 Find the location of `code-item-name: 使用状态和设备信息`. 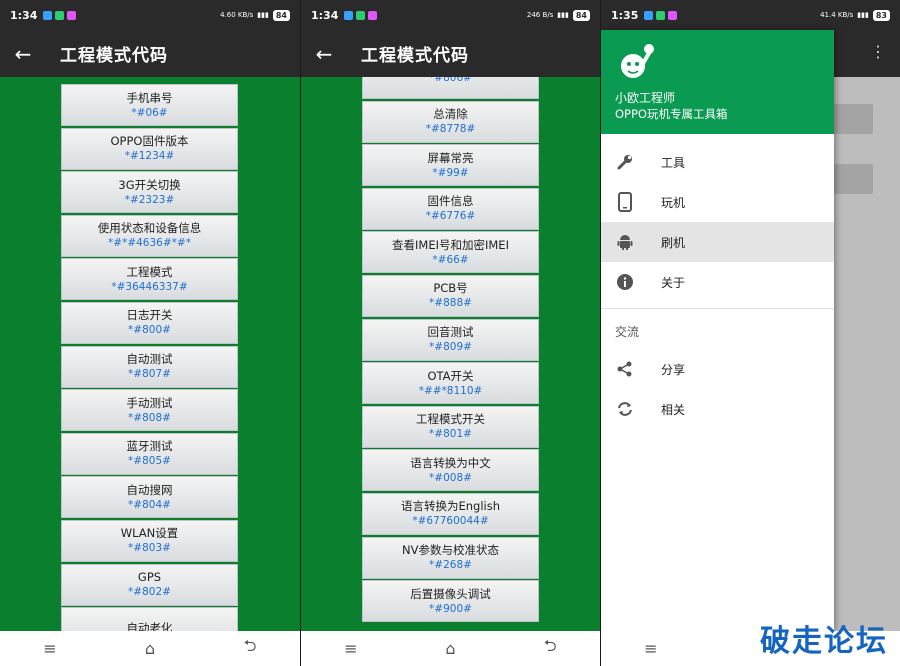

code-item-name: 使用状态和设备信息 is located at coordinates (149, 228).